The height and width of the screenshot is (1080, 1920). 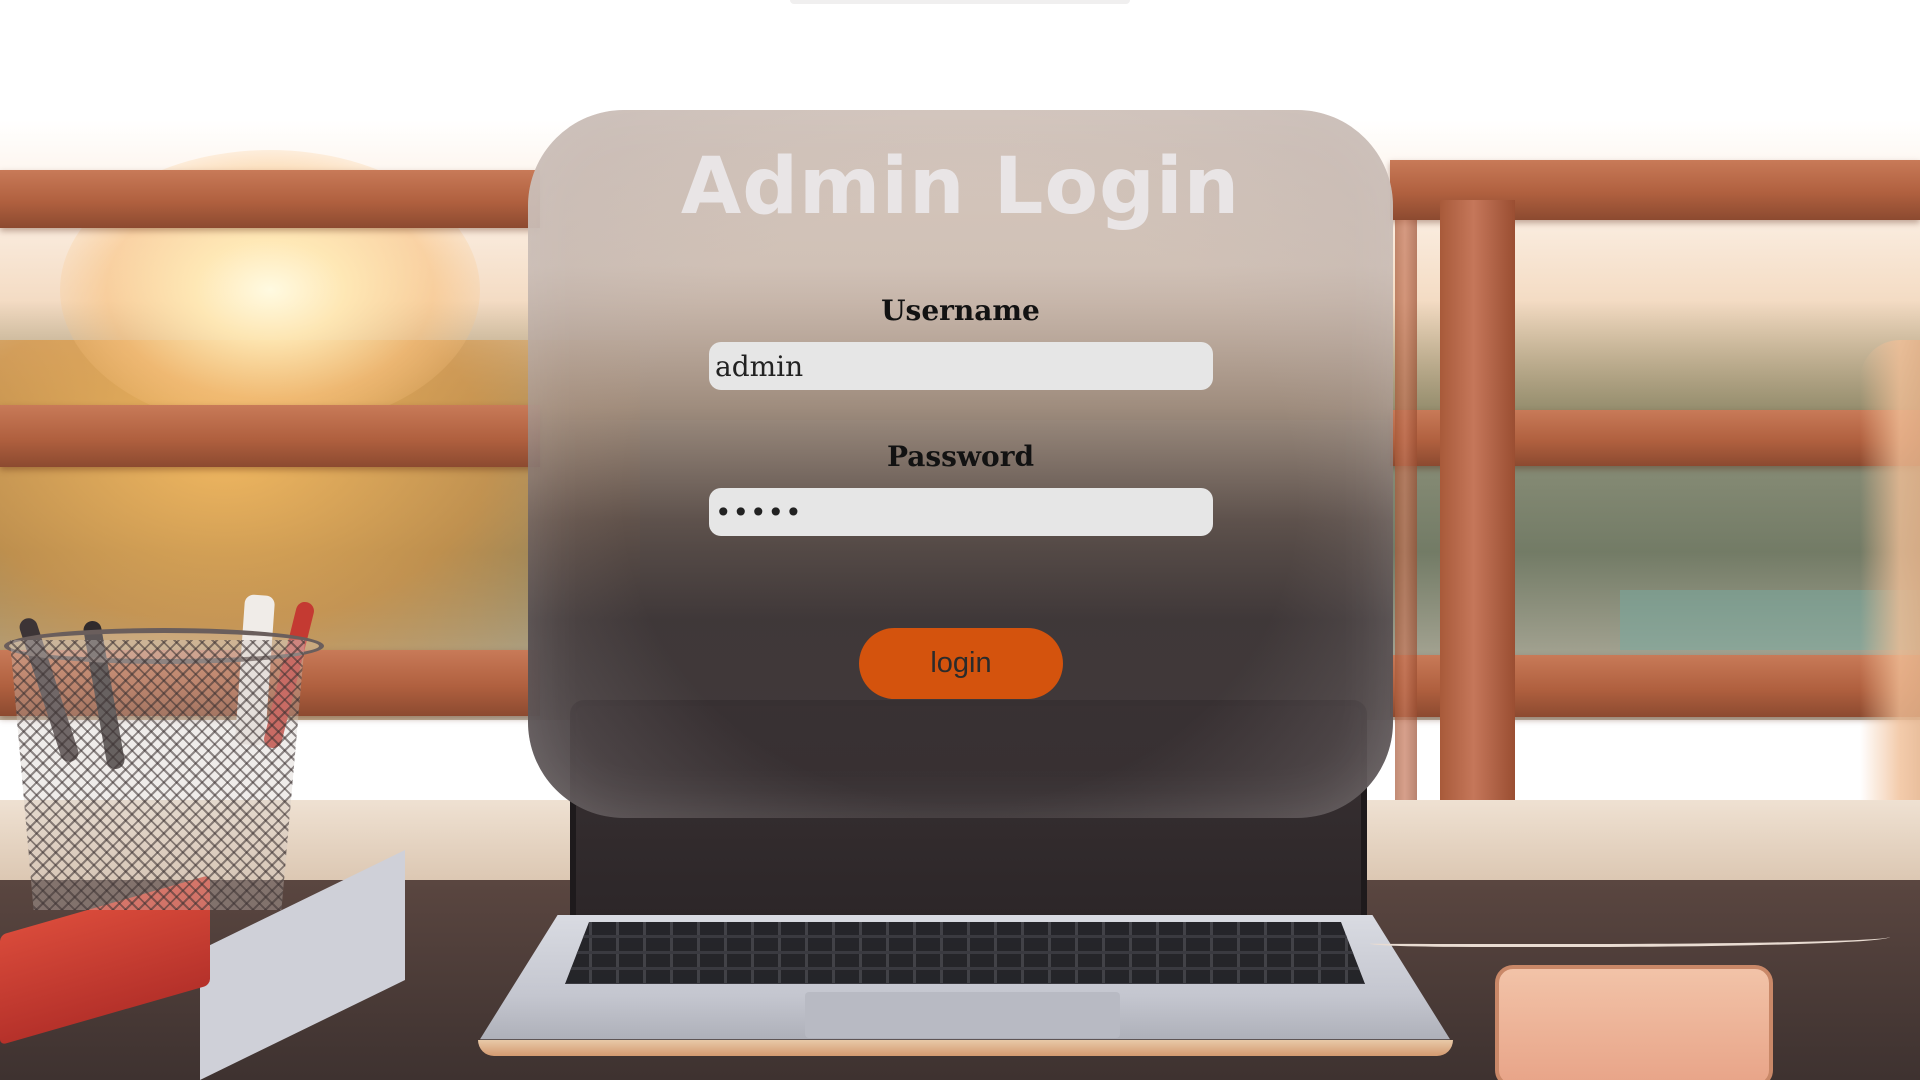 I want to click on username-field, so click(x=961, y=366).